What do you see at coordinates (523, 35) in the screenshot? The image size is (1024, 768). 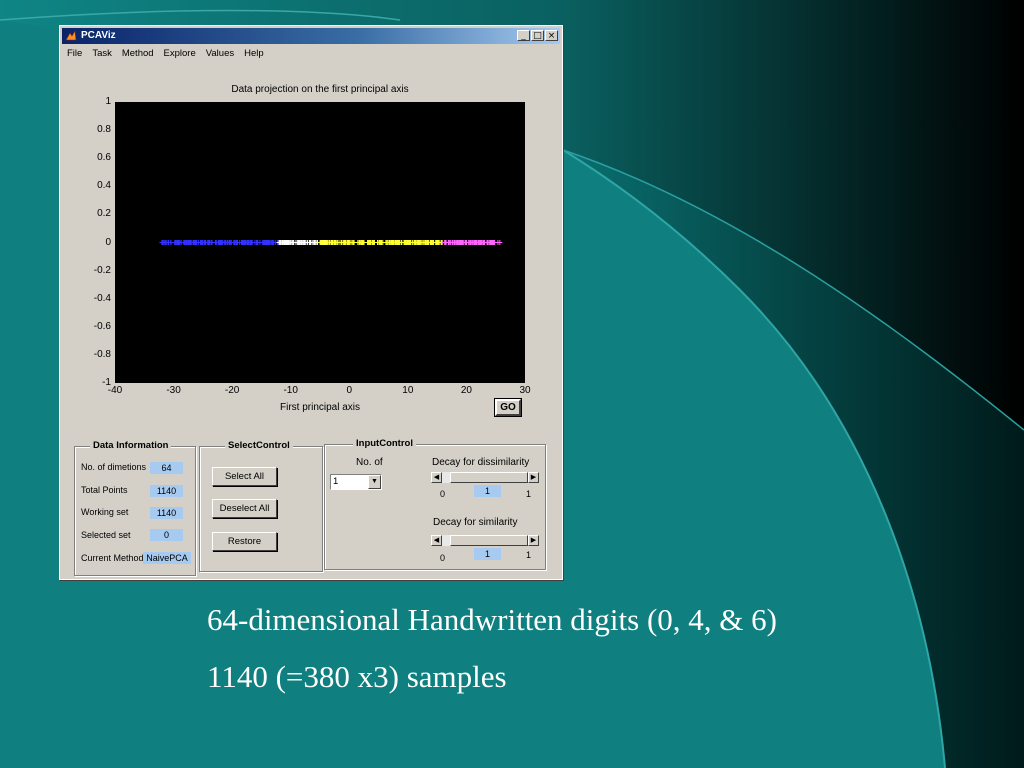 I see `minimize-button: _` at bounding box center [523, 35].